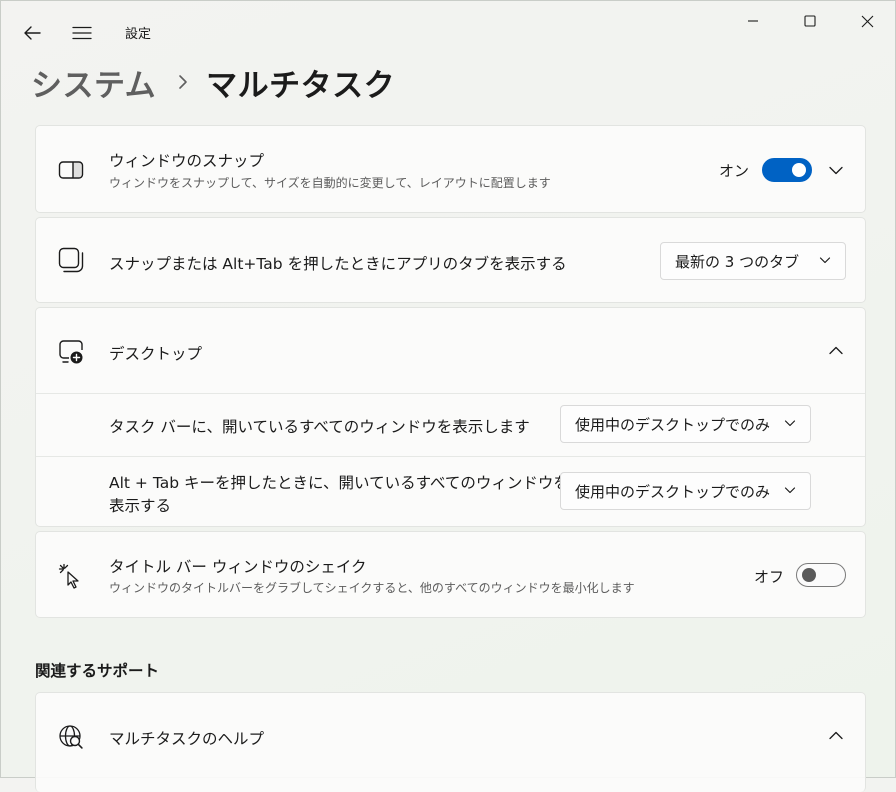 This screenshot has width=896, height=792. I want to click on title-bar: 設定, so click(448, 29).